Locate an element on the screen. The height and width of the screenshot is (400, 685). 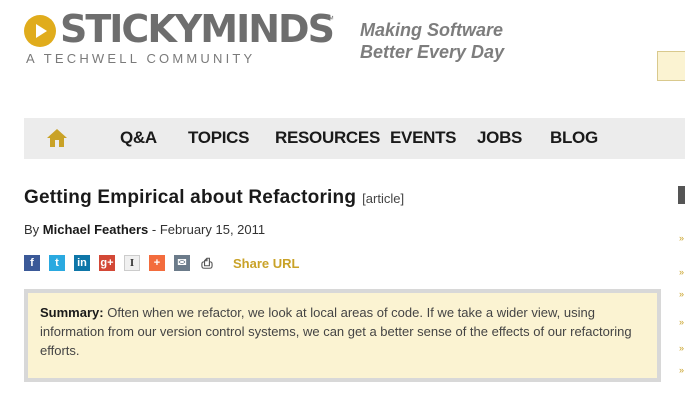
nav-item-events: EVENTS is located at coordinates (423, 138).